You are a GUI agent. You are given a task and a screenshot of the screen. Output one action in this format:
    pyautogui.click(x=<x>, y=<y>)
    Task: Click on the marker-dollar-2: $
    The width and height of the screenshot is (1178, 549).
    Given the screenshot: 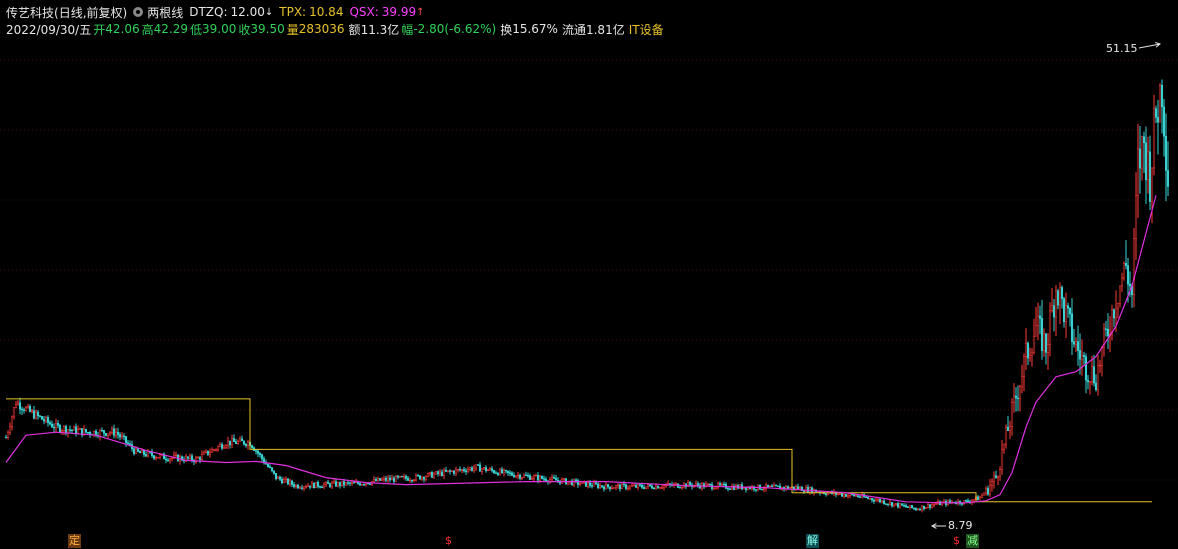 What is the action you would take?
    pyautogui.click(x=956, y=541)
    